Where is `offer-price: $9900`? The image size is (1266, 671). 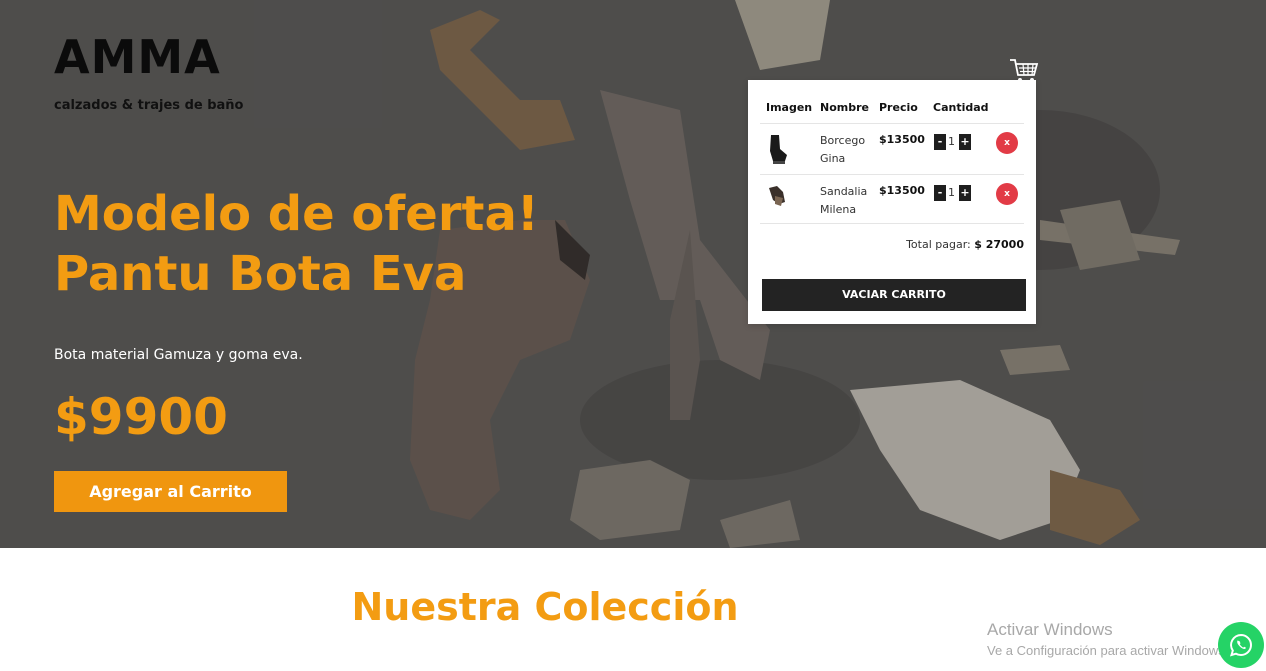 offer-price: $9900 is located at coordinates (141, 417).